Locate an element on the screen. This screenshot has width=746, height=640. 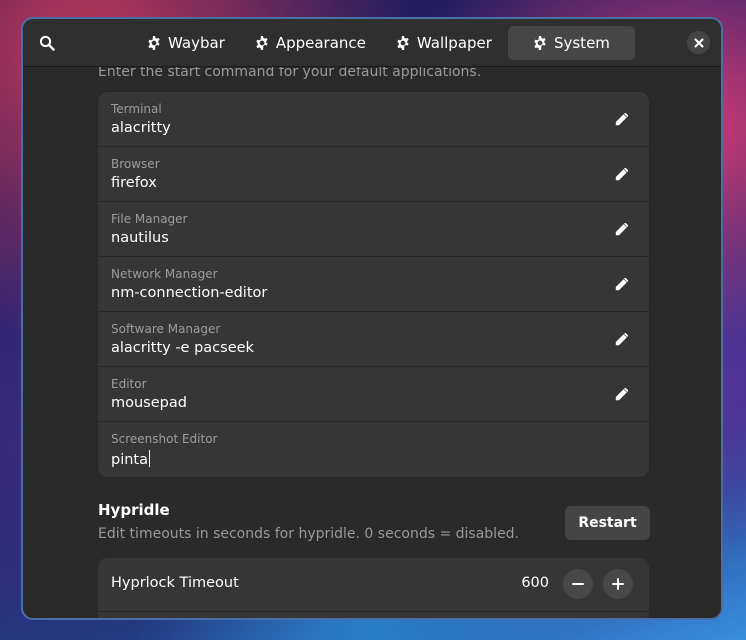
text-caret is located at coordinates (149, 458).